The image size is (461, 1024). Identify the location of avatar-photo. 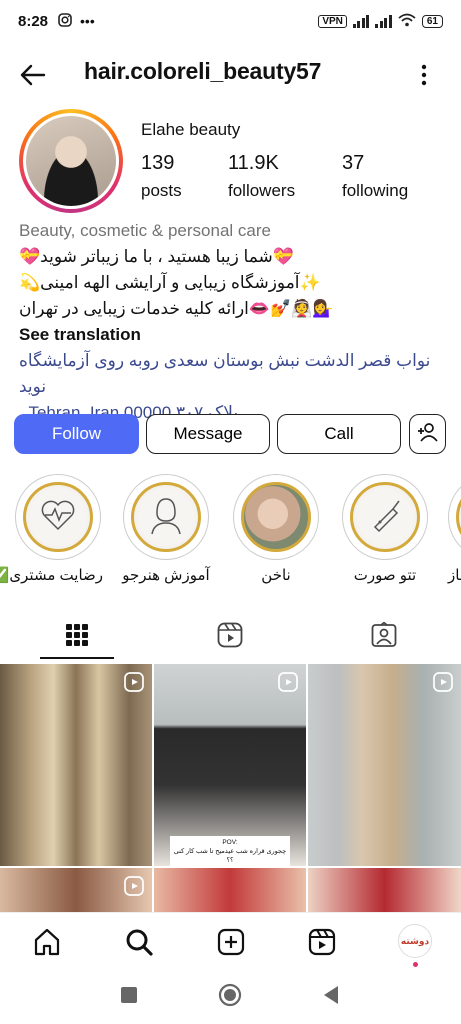
(71, 161).